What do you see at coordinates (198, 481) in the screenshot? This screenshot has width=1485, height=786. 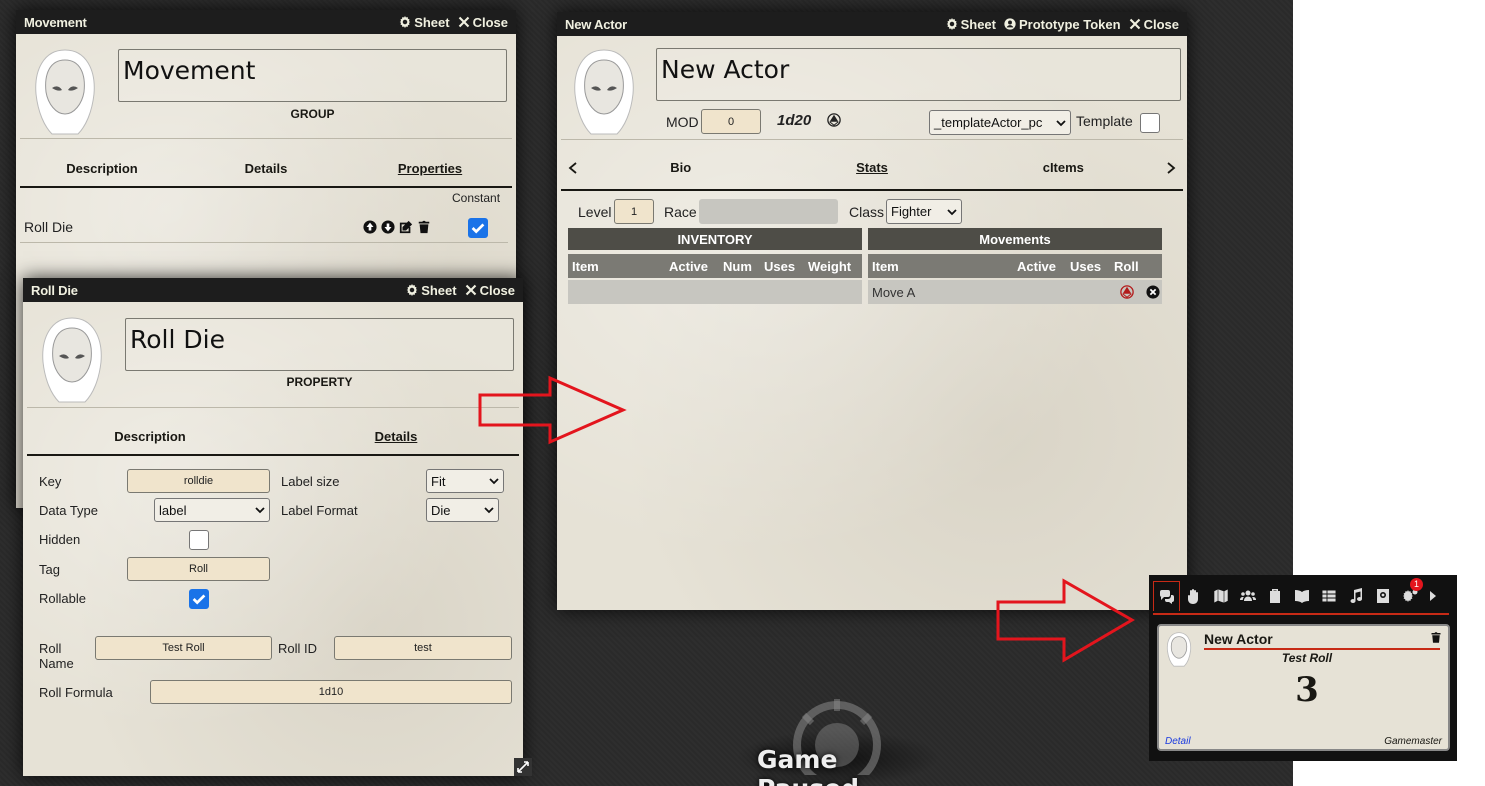 I see `key-input: rolldie` at bounding box center [198, 481].